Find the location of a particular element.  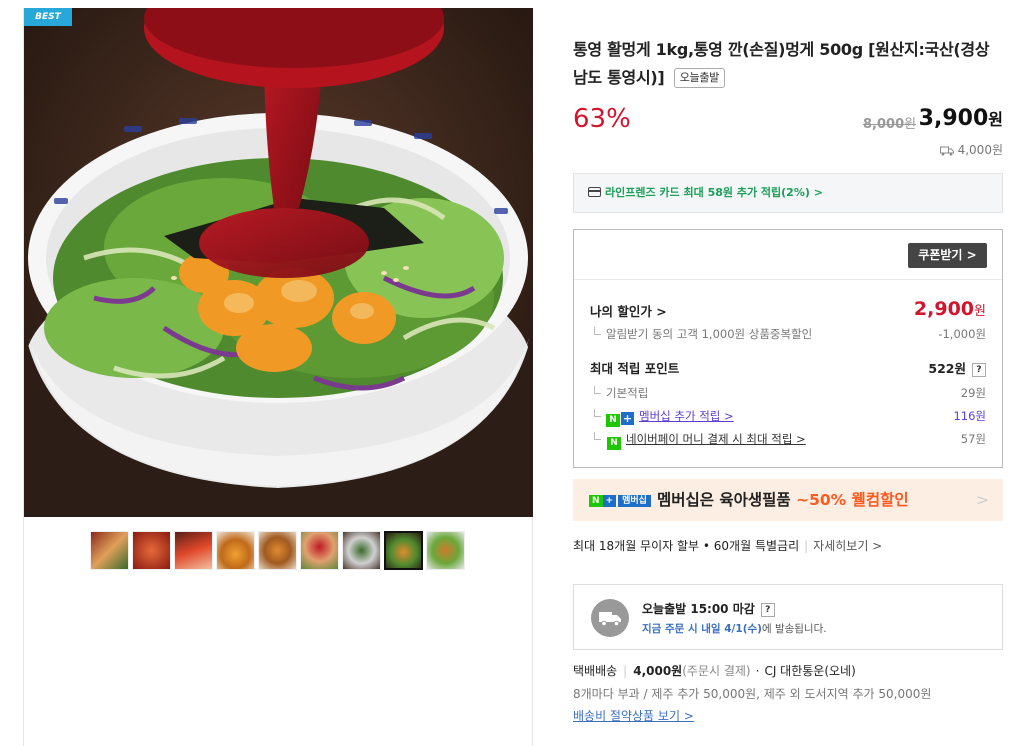

basic-points-value: 29원 is located at coordinates (973, 393).